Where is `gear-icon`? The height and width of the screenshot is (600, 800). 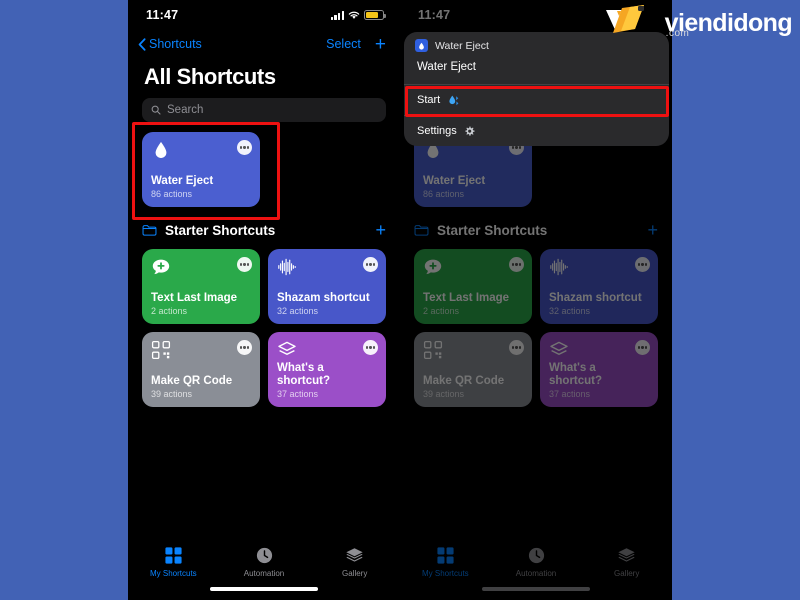
gear-icon is located at coordinates (470, 131).